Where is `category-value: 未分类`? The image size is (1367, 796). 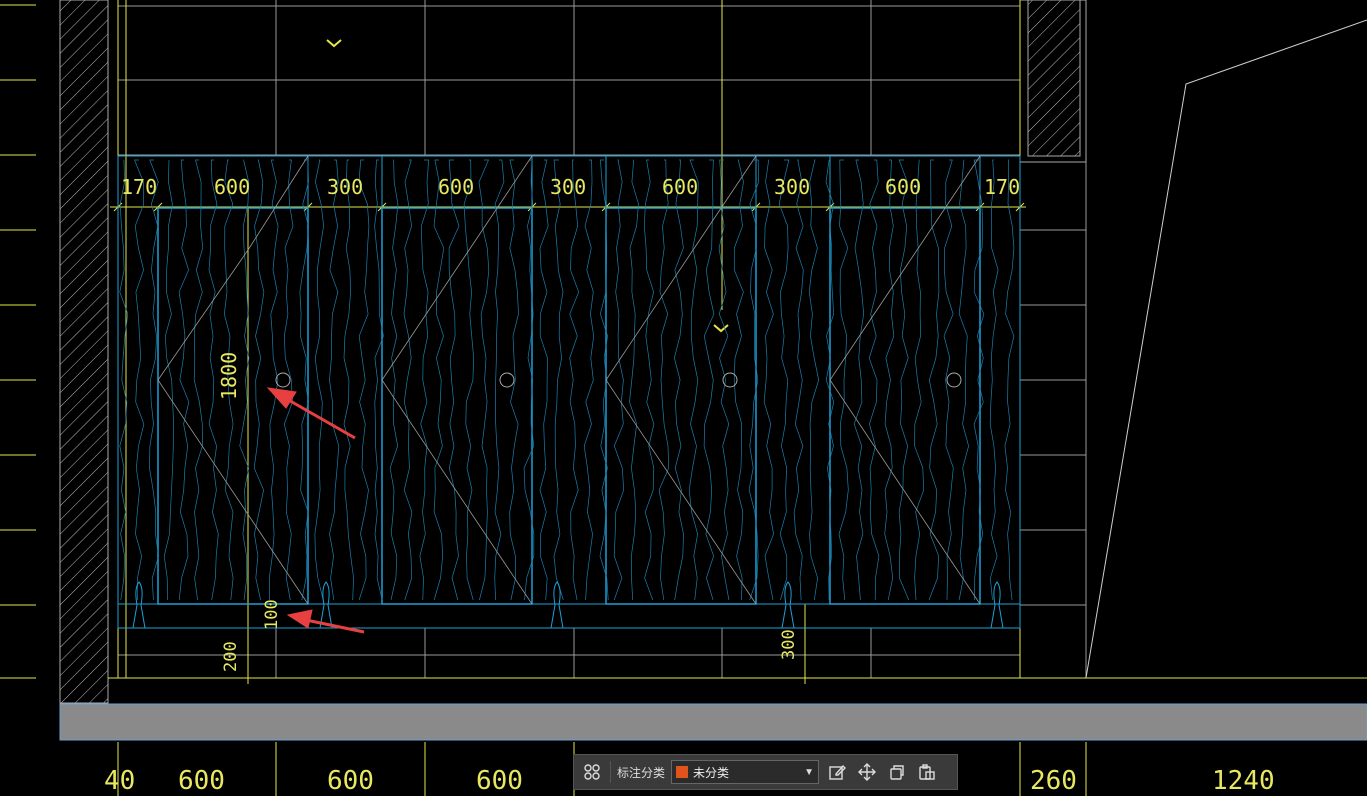
category-value: 未分类 is located at coordinates (711, 772).